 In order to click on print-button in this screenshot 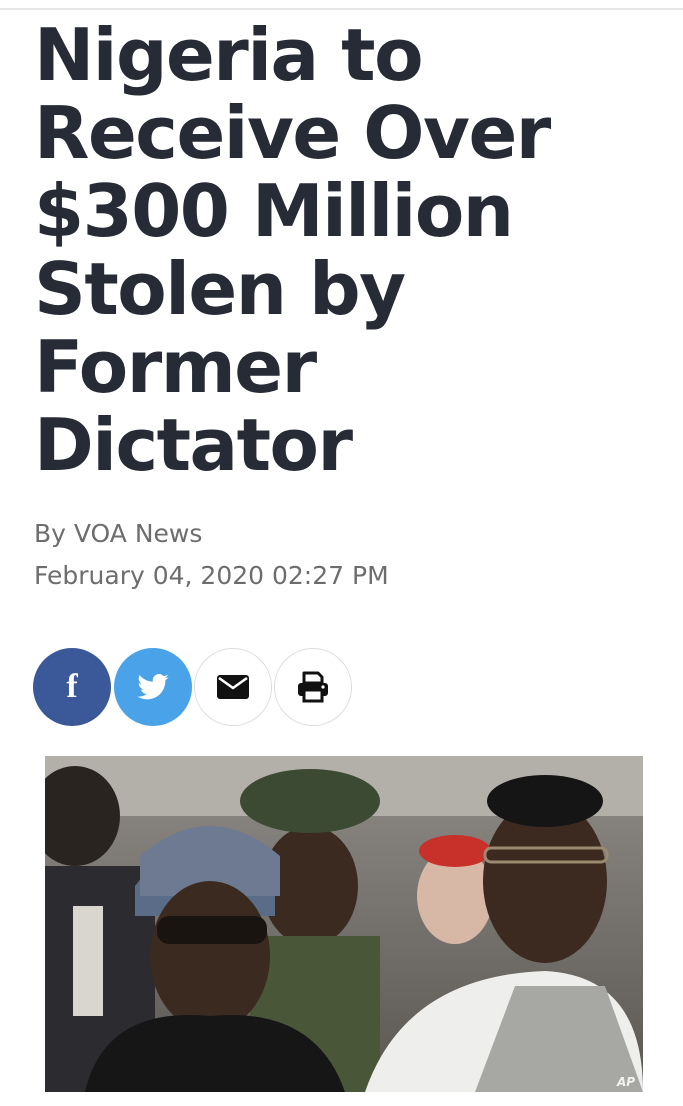, I will do `click(313, 687)`.